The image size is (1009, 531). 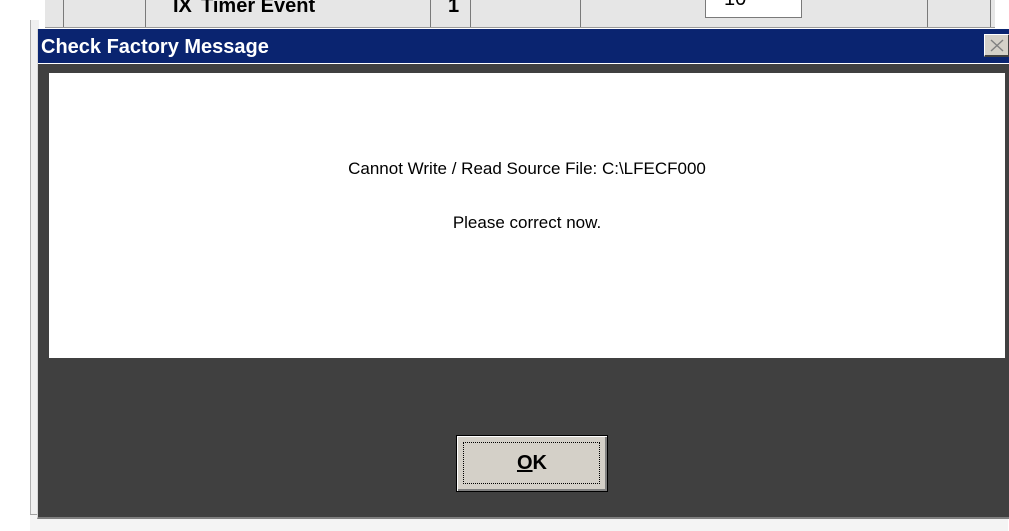 What do you see at coordinates (182, 8) in the screenshot?
I see `row-check: IX` at bounding box center [182, 8].